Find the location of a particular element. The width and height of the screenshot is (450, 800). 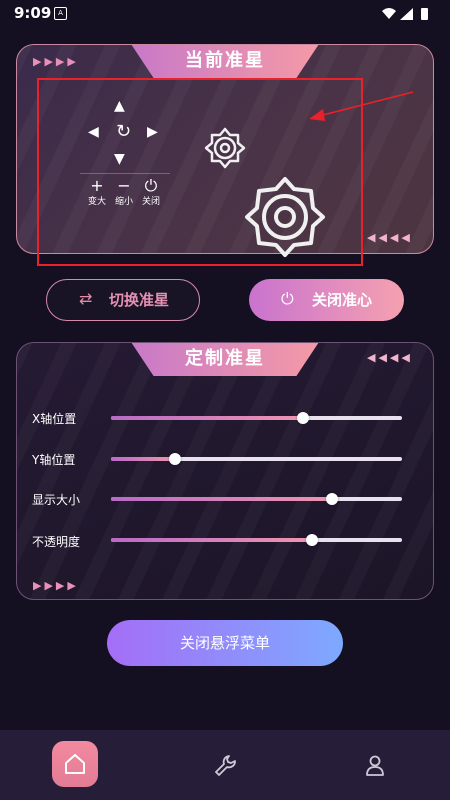

x-position-slider is located at coordinates (256, 418).